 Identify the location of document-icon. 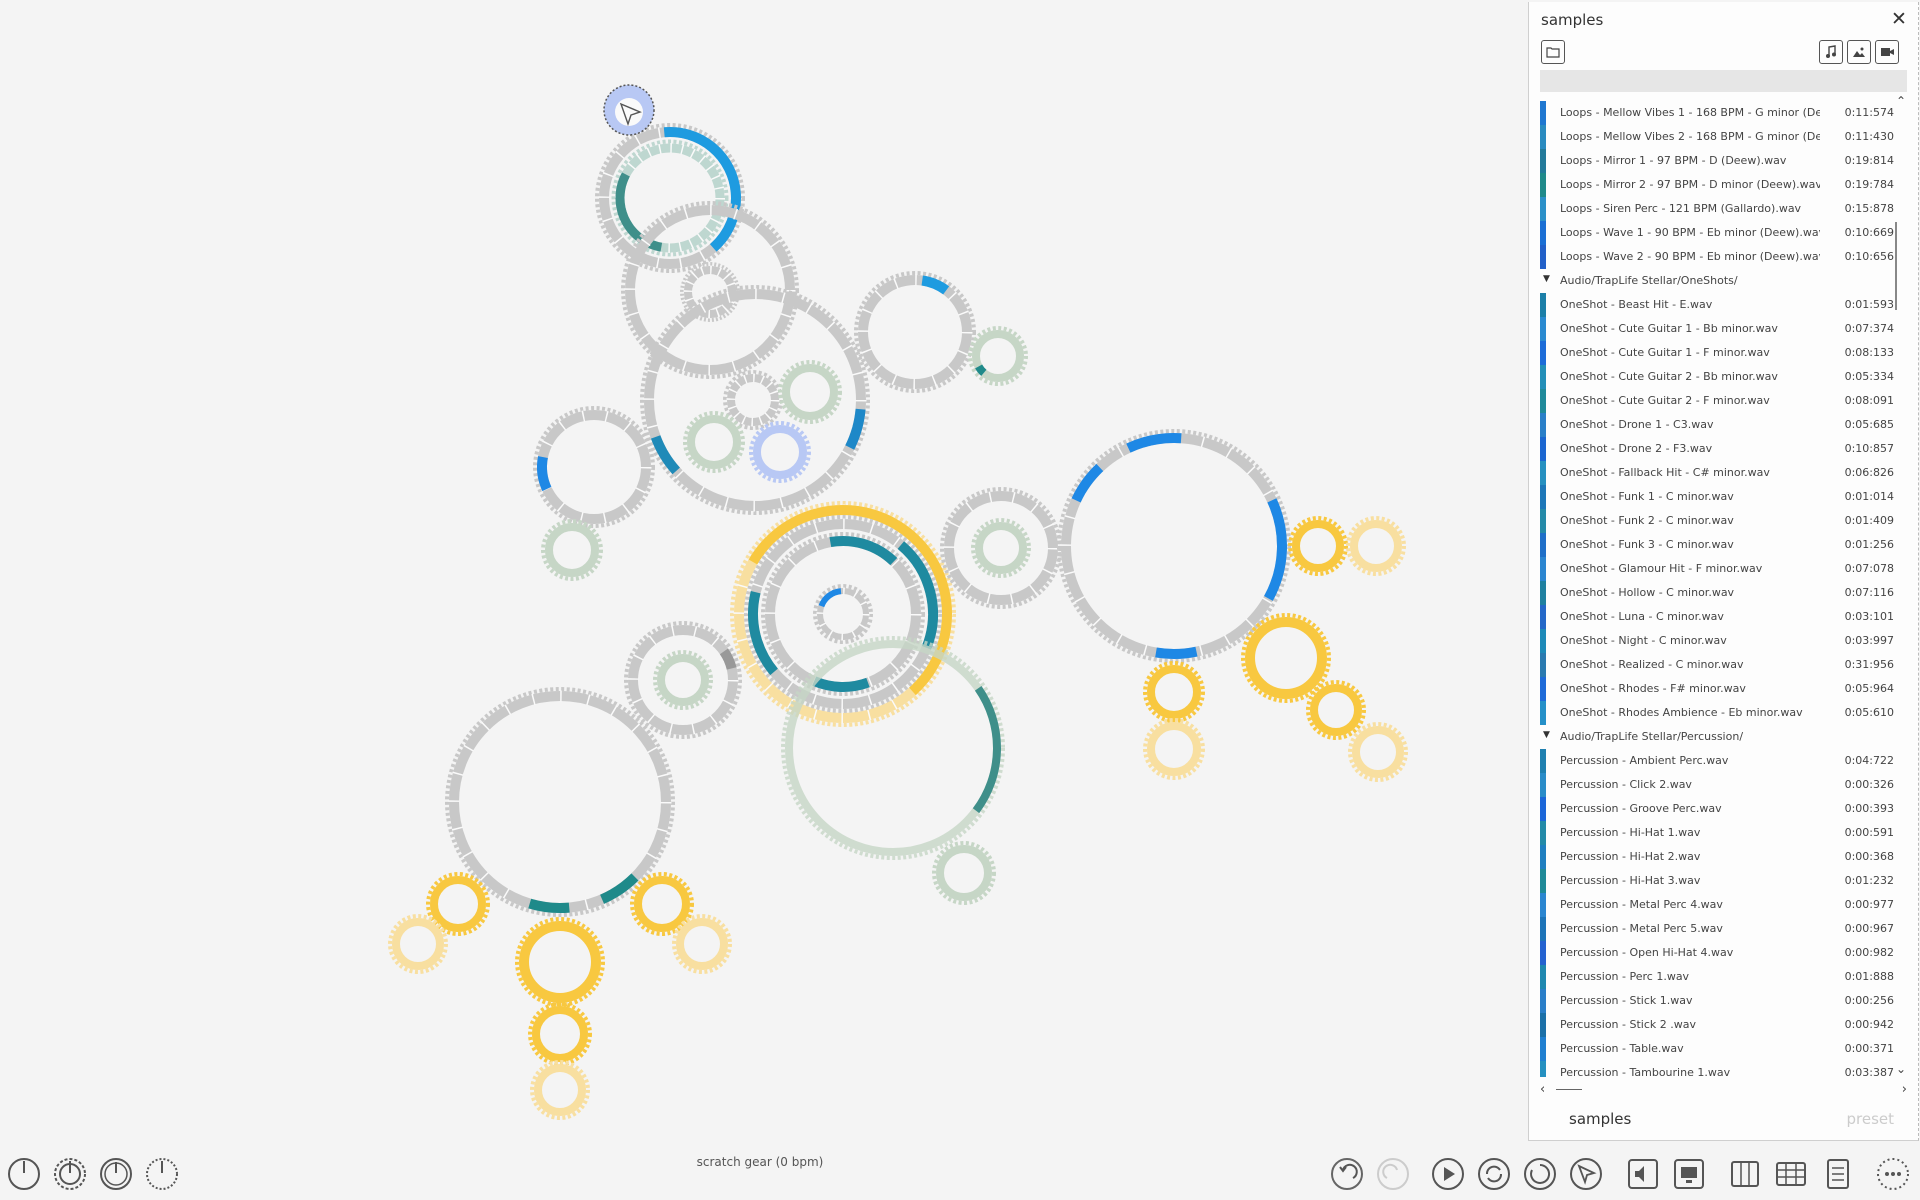
(1838, 1174).